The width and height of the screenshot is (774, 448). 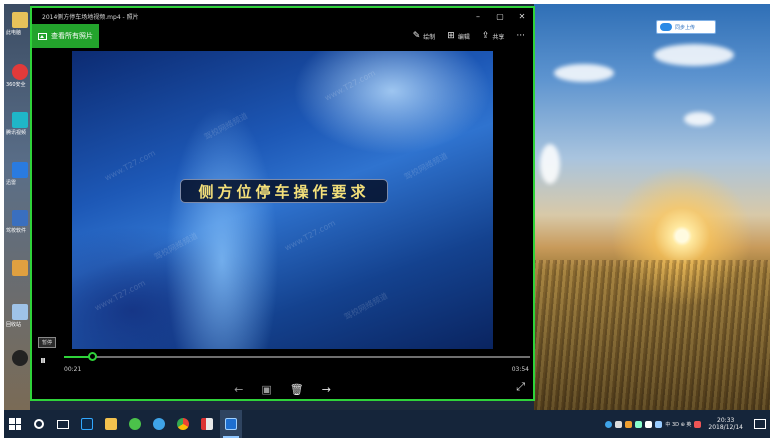 I want to click on share-button: ⇪ 共享, so click(x=493, y=36).